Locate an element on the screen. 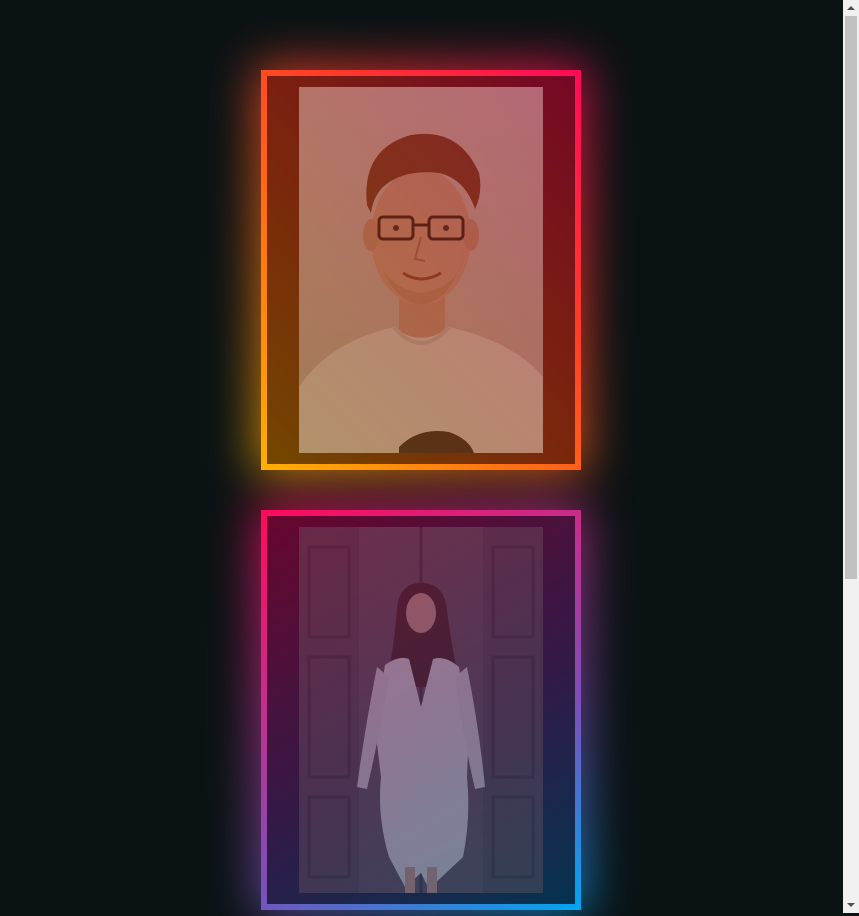  arrow-up-icon is located at coordinates (851, 8).